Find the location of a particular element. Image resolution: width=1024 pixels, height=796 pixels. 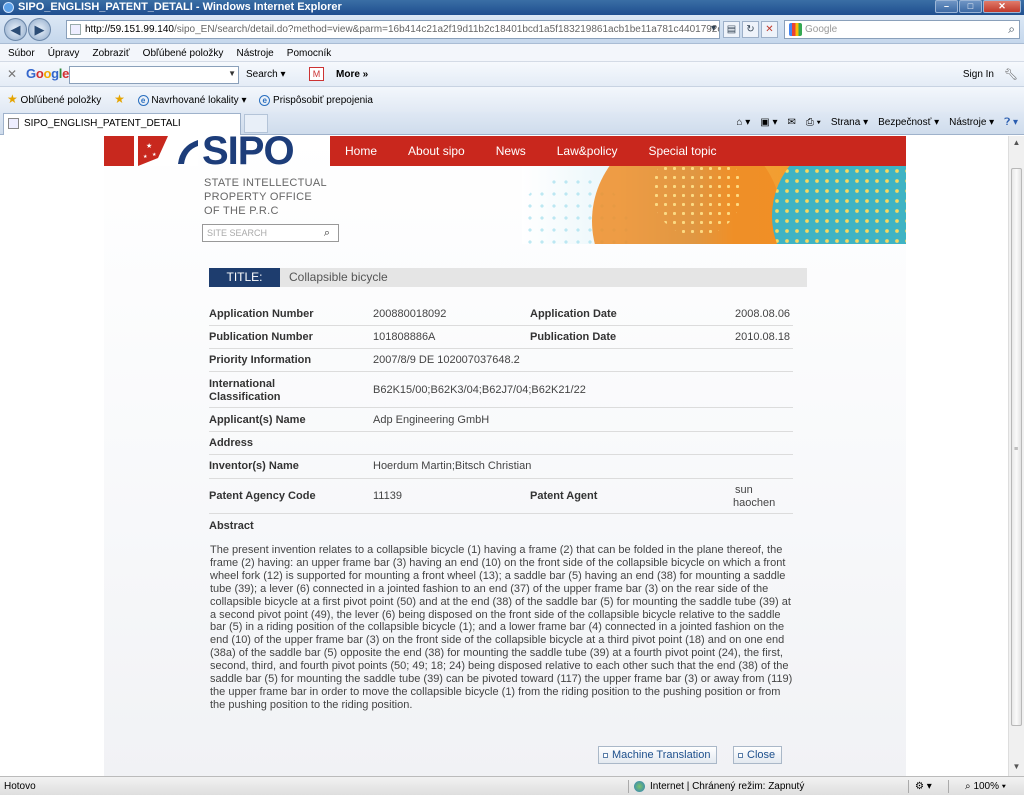

wrench-icon: 🔧︎ is located at coordinates (1011, 75).